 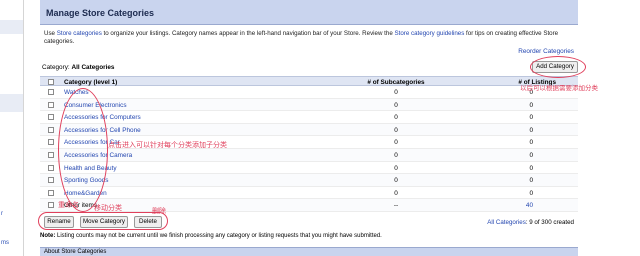 I want to click on category-count: All Categories: 9 of 300 created, so click(x=530, y=222).